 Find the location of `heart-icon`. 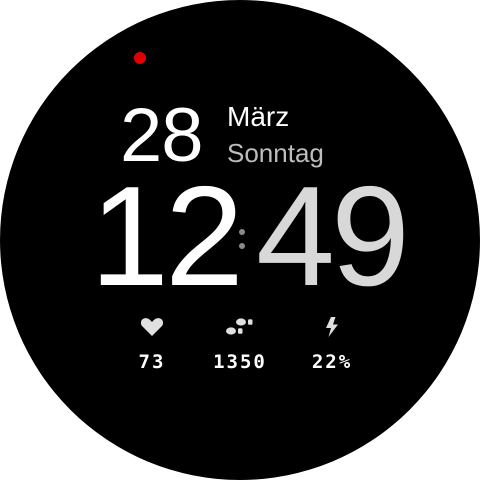

heart-icon is located at coordinates (152, 327).